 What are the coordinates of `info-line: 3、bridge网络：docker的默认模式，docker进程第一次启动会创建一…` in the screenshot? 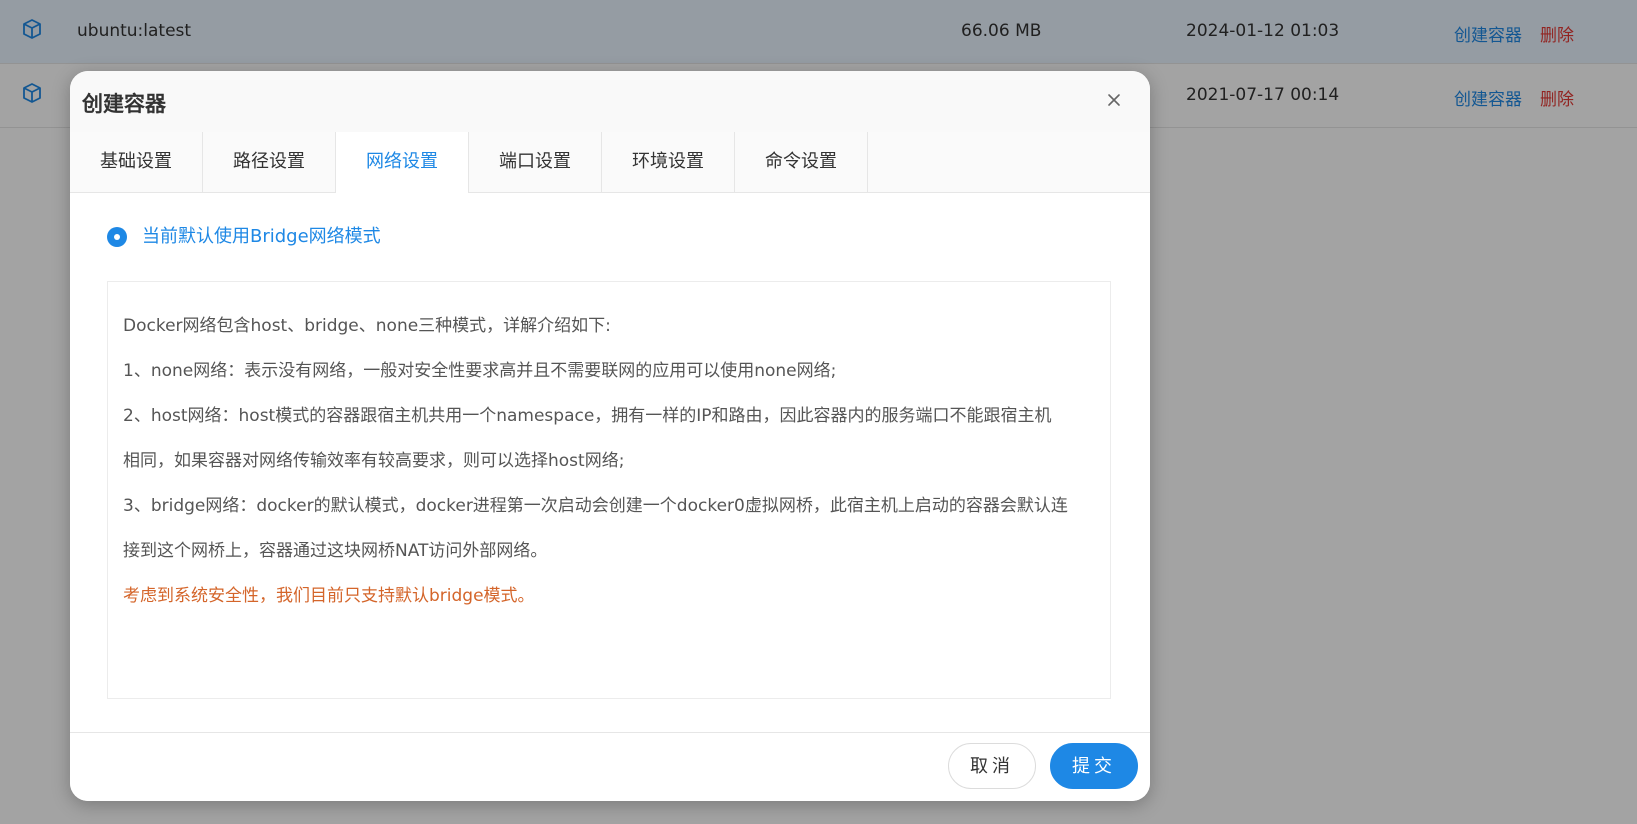 It's located at (595, 506).